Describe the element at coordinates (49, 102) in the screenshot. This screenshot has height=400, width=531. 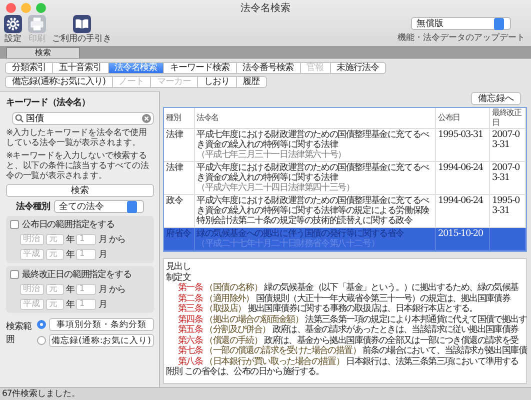
I see `keyword-label: キーワード（法令名）` at that location.